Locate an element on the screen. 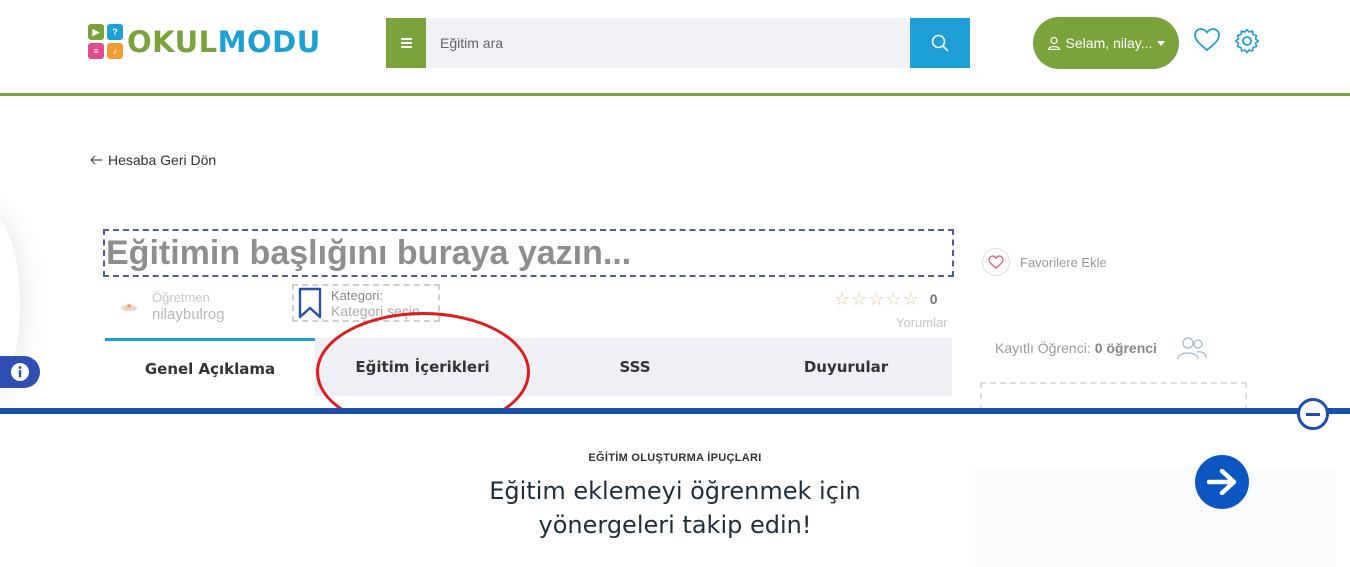 The height and width of the screenshot is (567, 1350). logo-tile-cap: ♪ is located at coordinates (115, 51).